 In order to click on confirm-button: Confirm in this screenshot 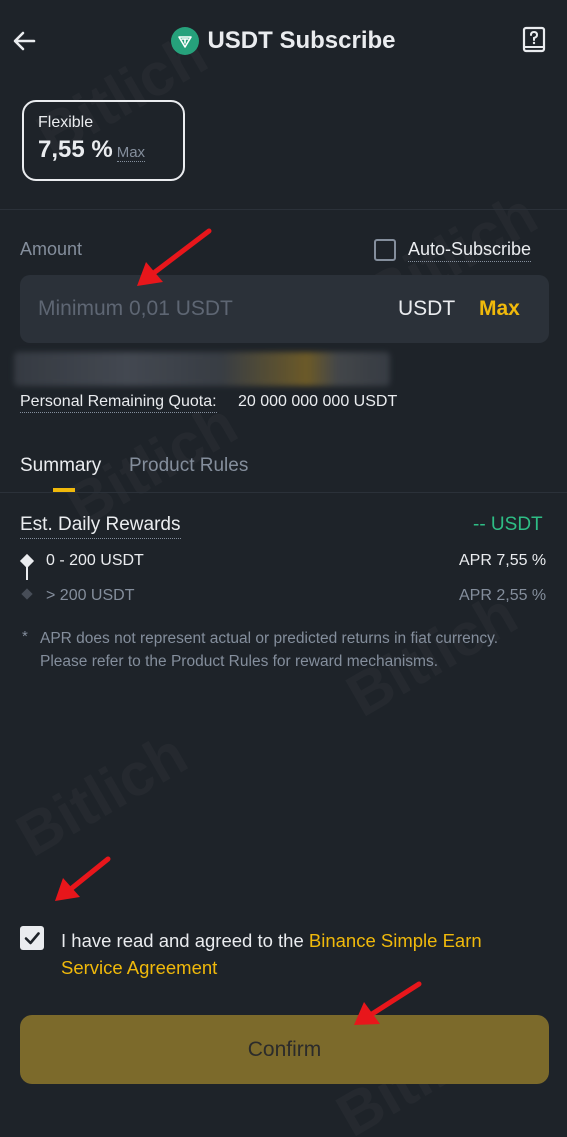, I will do `click(284, 1049)`.